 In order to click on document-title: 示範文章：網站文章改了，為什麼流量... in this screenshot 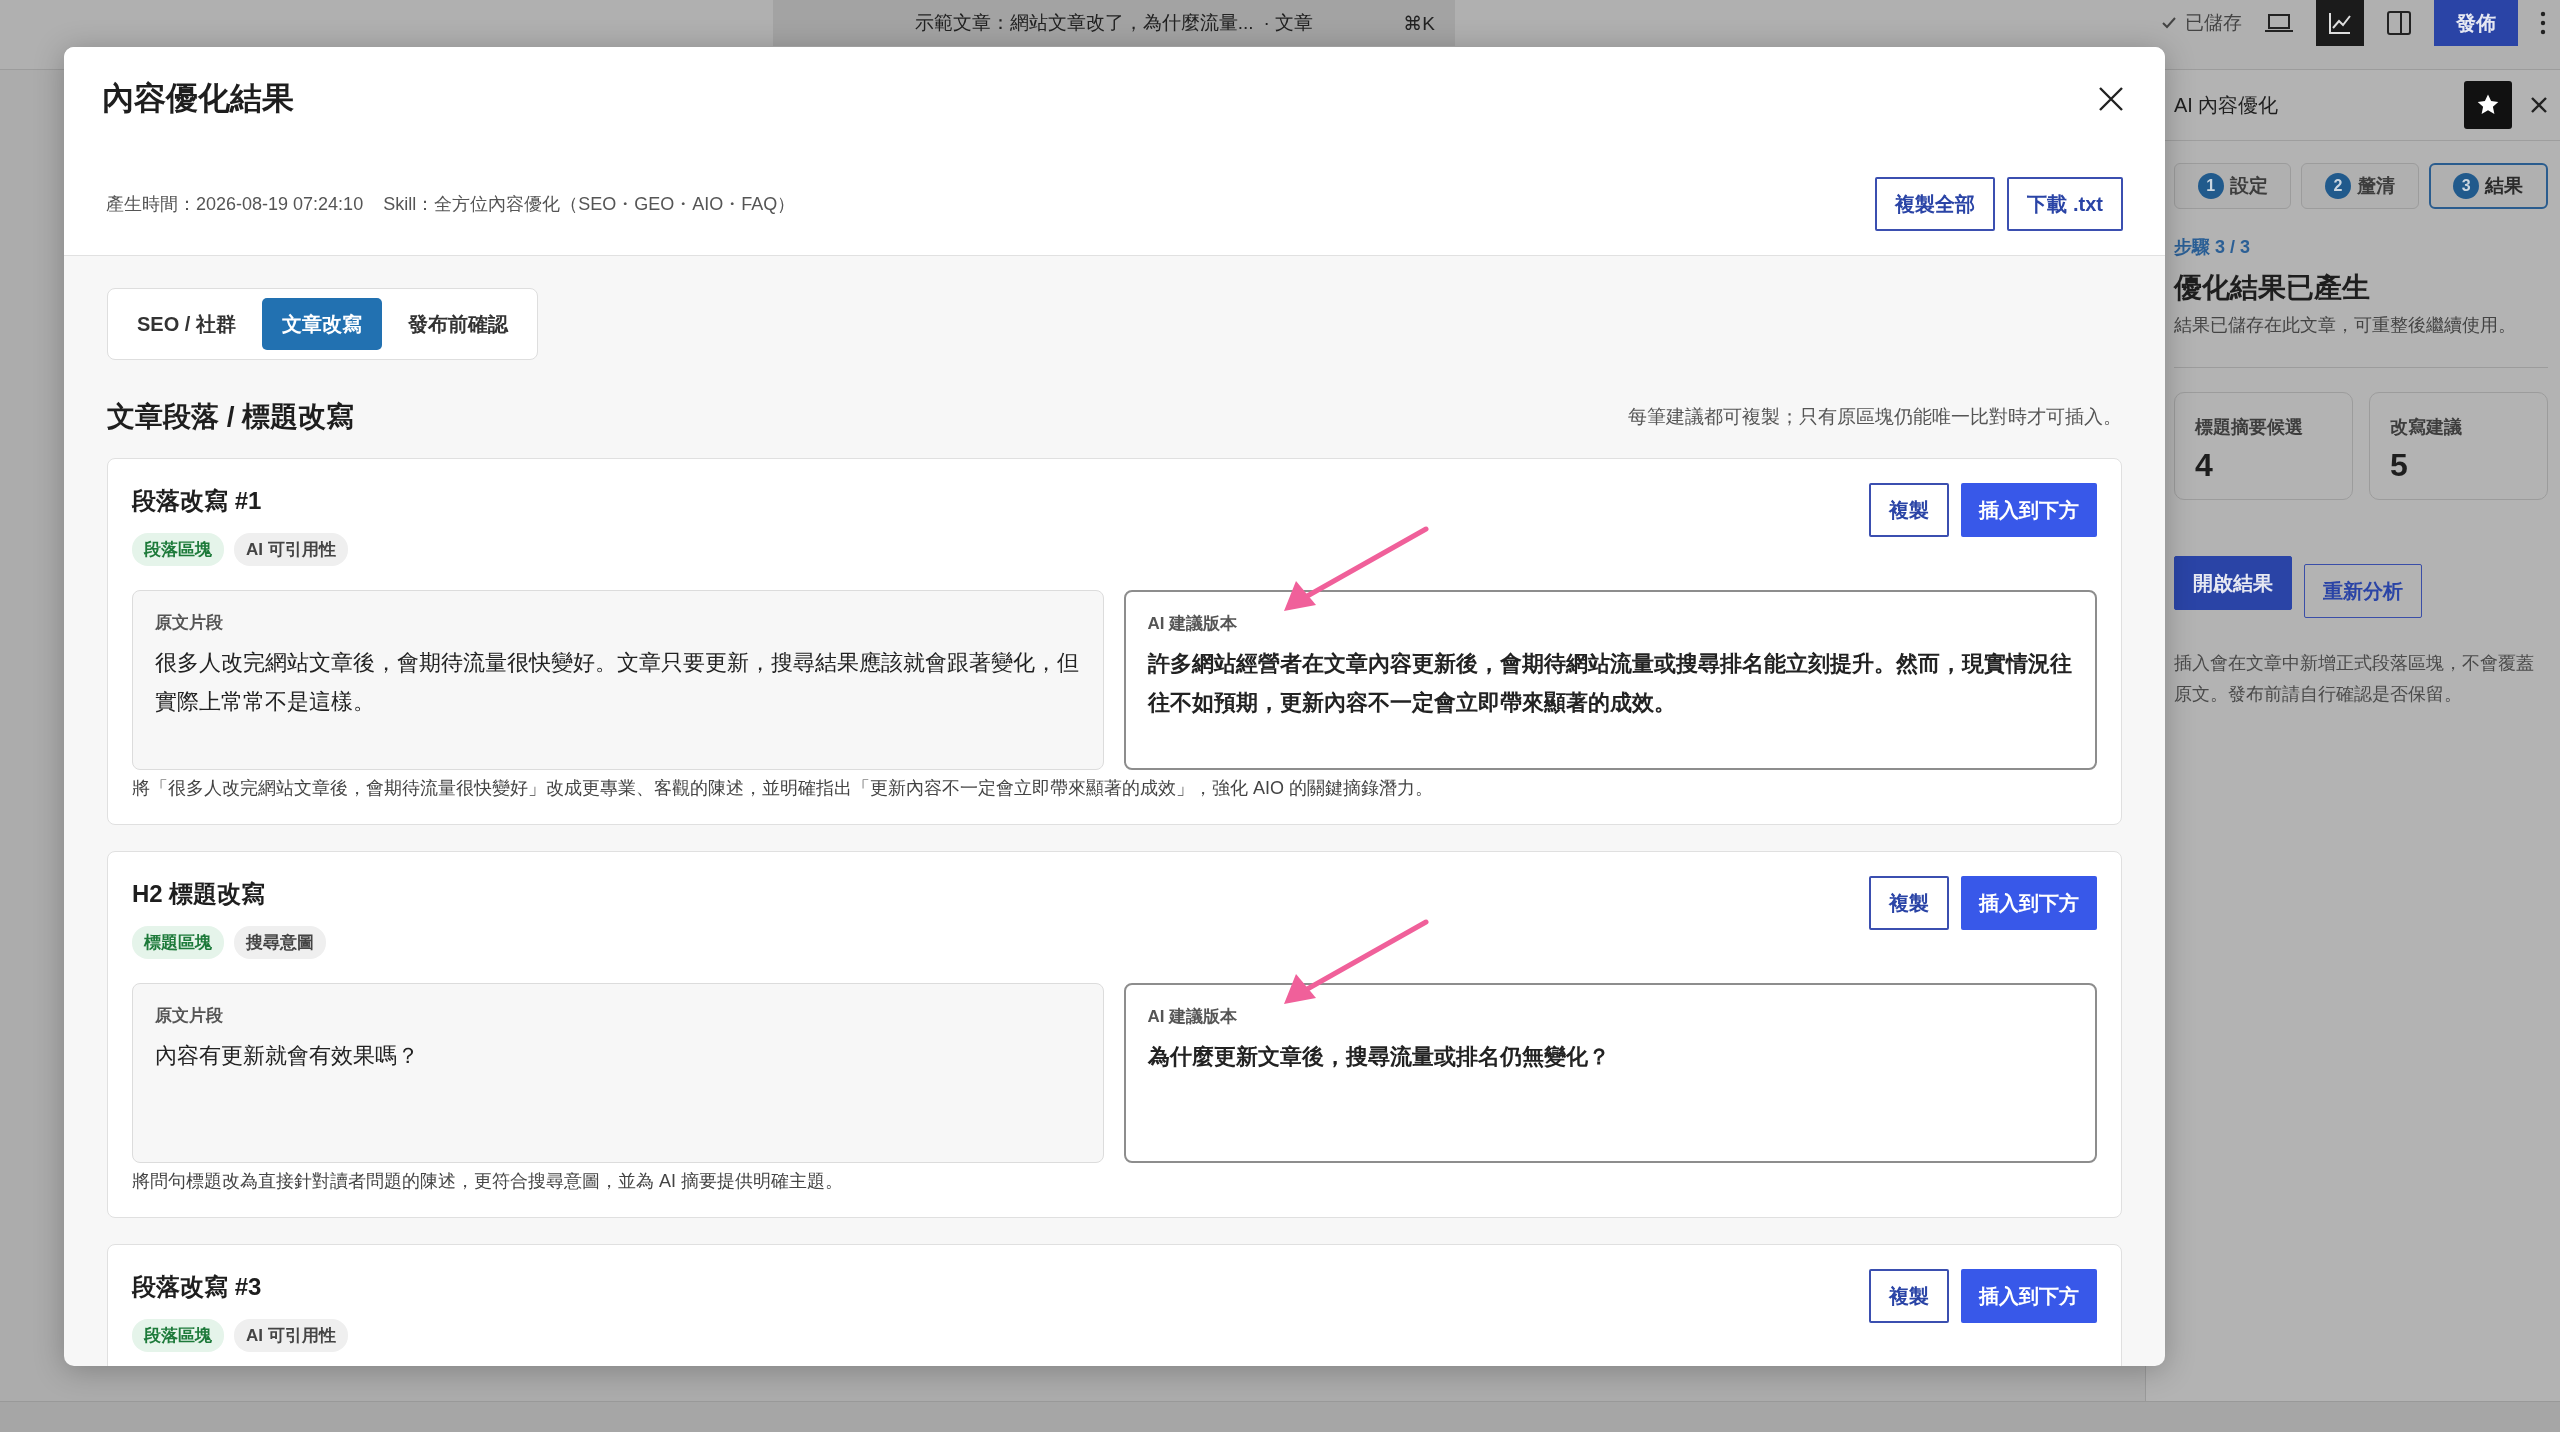, I will do `click(1084, 23)`.